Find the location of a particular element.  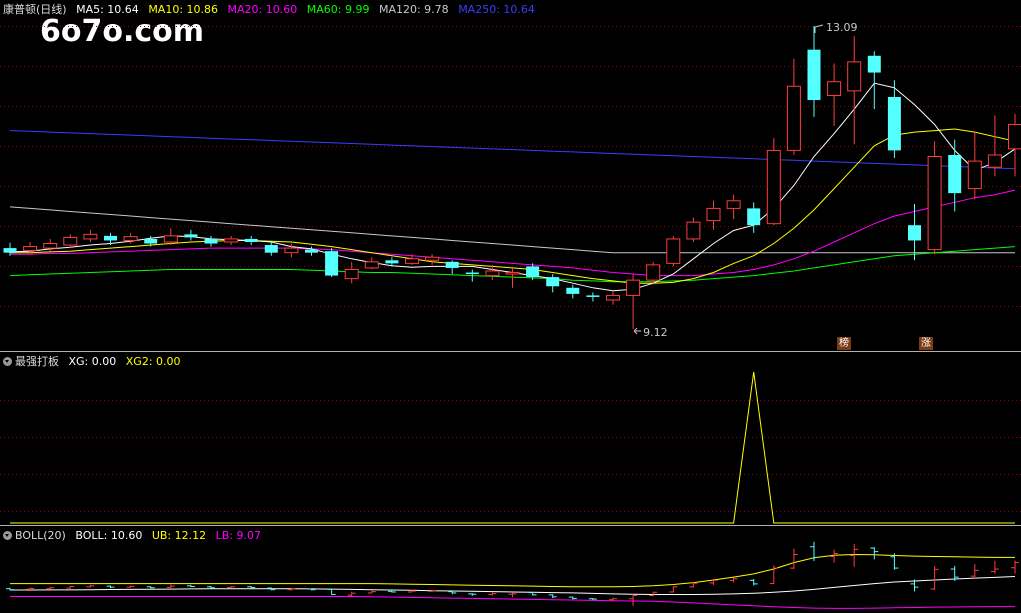

ma20-line is located at coordinates (513, 233).